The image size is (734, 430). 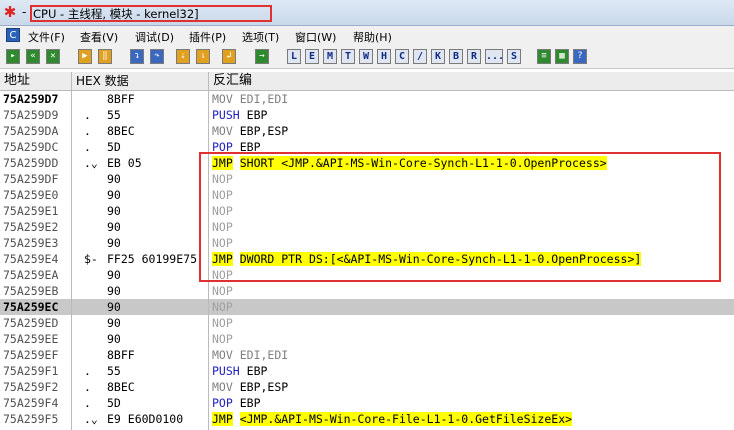 What do you see at coordinates (260, 37) in the screenshot?
I see `menu-options: 选项(T)` at bounding box center [260, 37].